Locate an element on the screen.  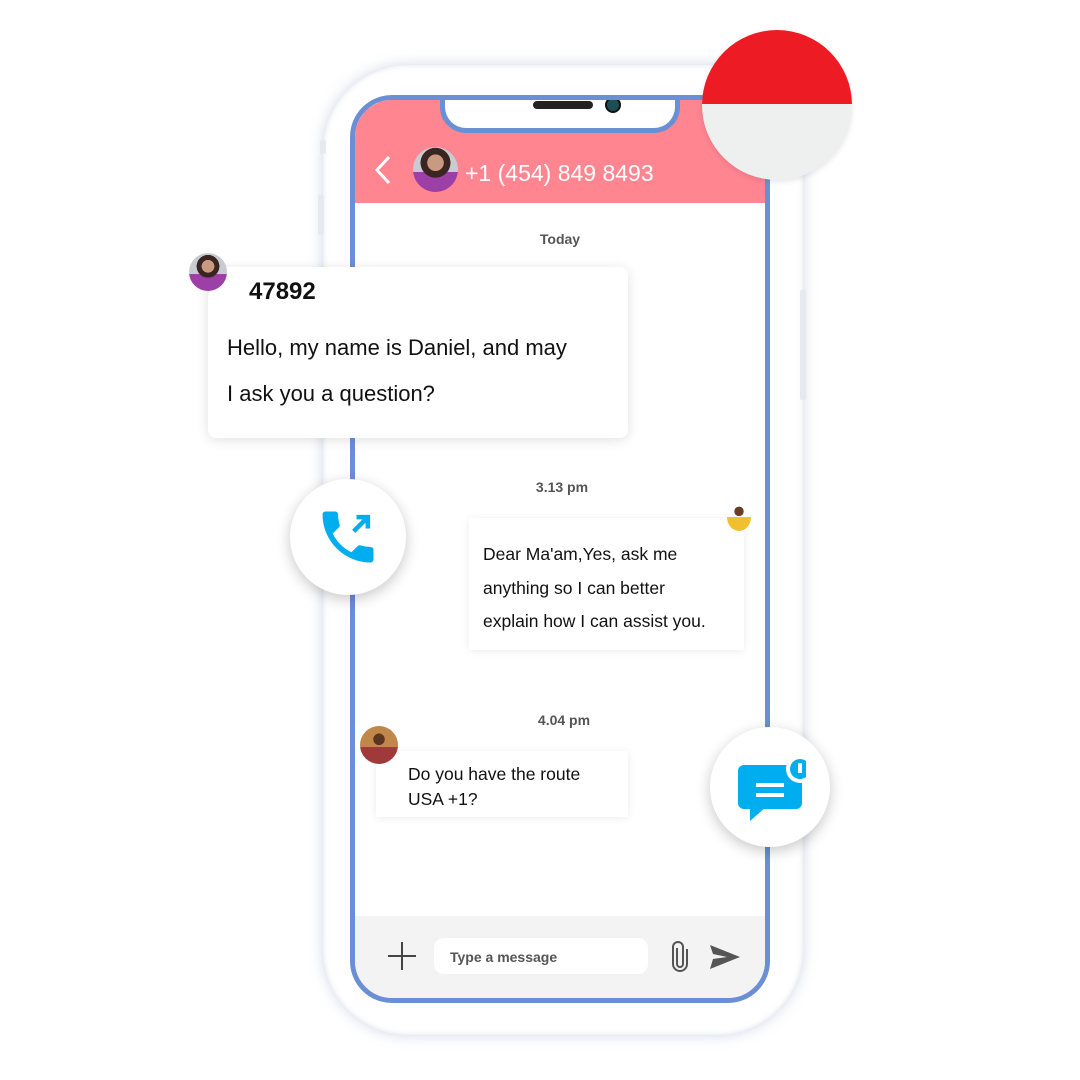
sender-name: 47892 is located at coordinates (282, 291).